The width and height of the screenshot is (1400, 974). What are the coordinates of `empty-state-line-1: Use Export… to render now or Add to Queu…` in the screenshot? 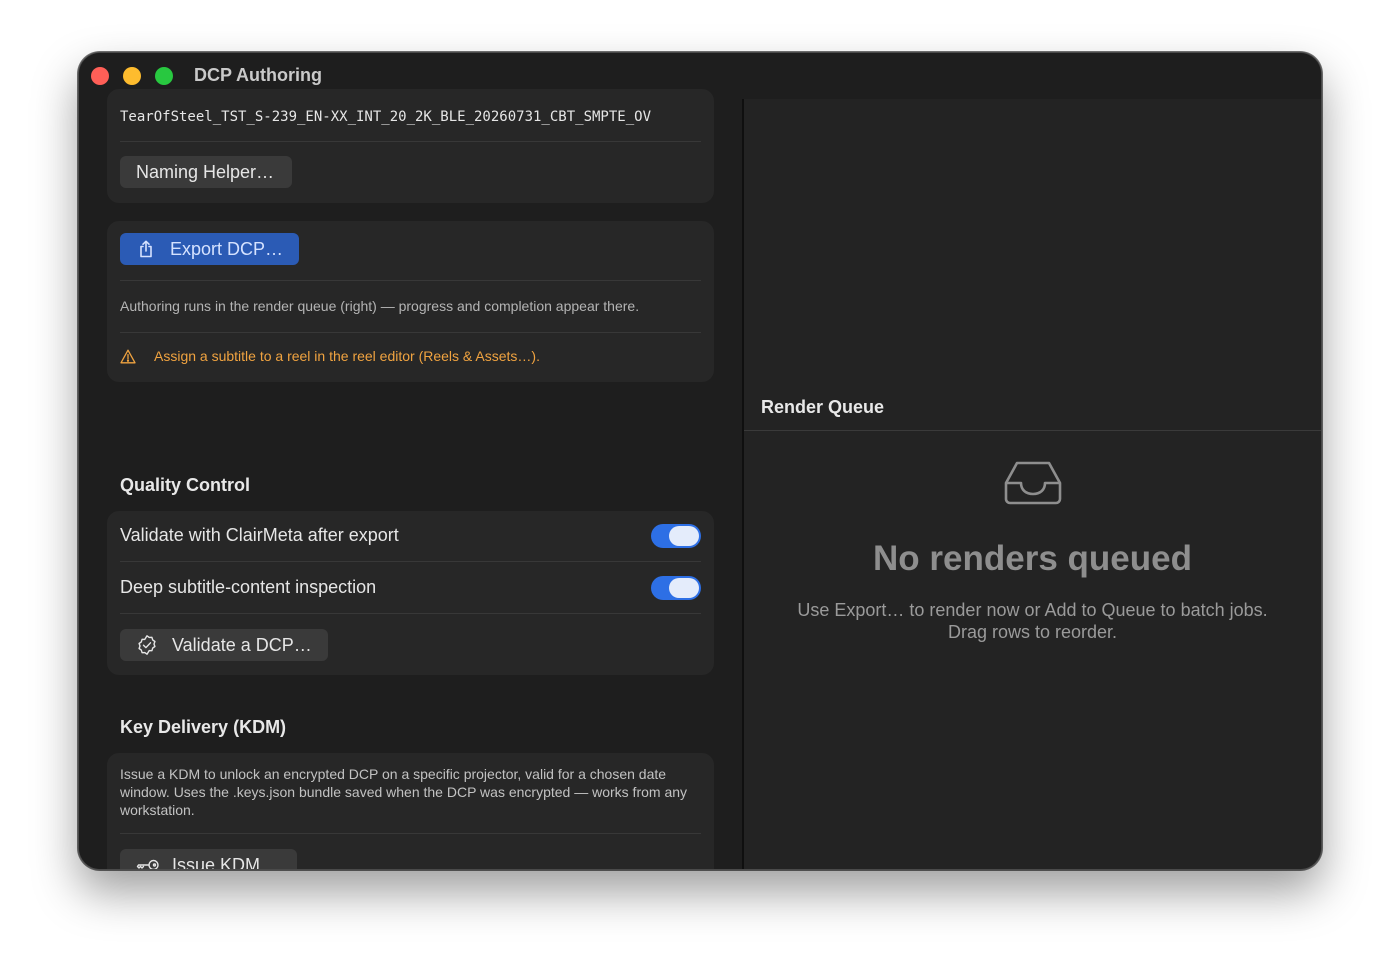 It's located at (1032, 610).